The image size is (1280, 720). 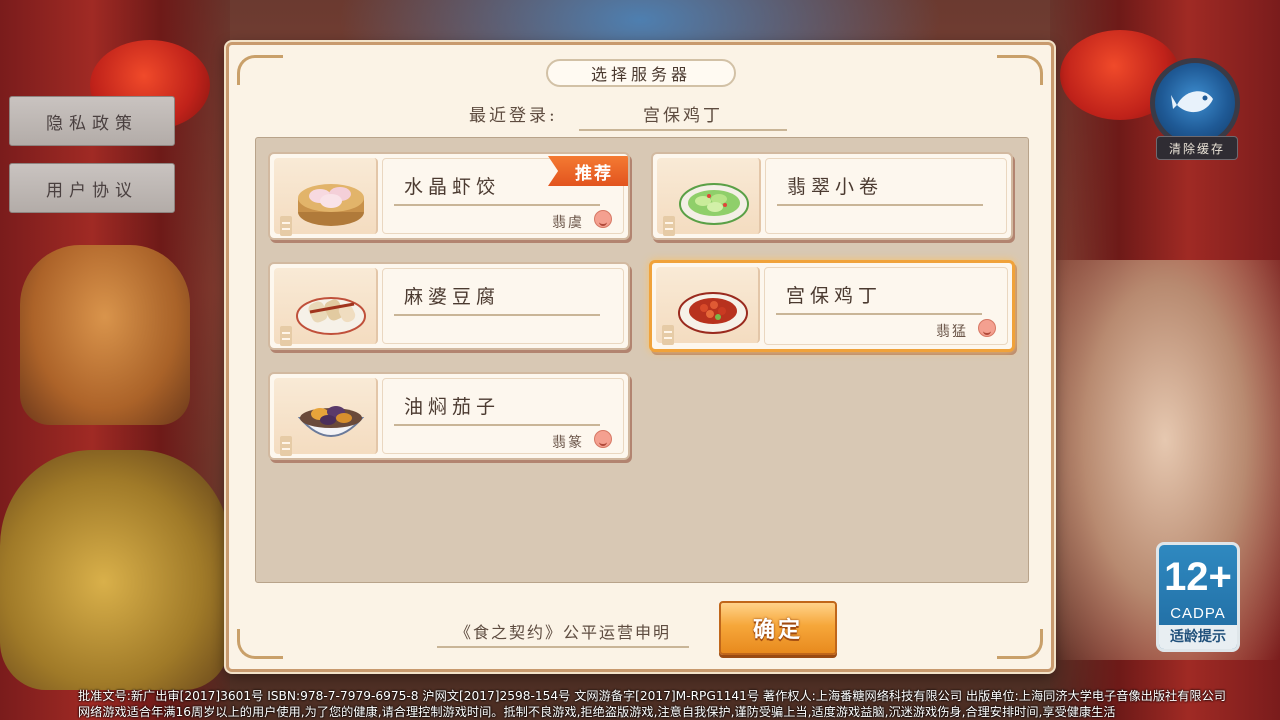 What do you see at coordinates (331, 316) in the screenshot?
I see `tofu-rolls-icon` at bounding box center [331, 316].